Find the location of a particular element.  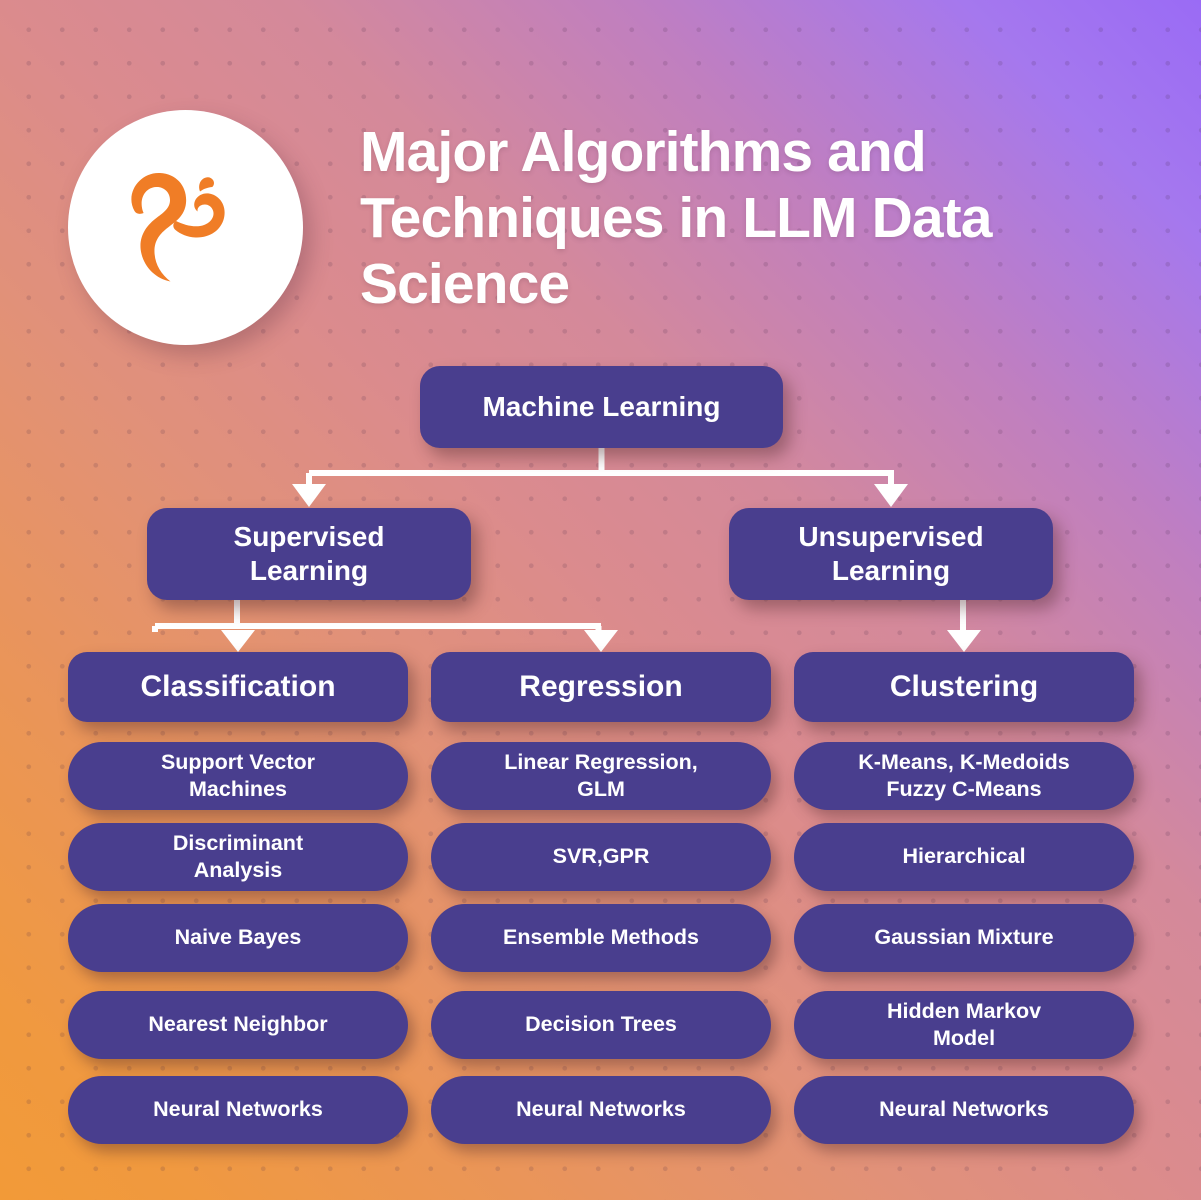

list-item: Nearest Neighbor is located at coordinates (238, 1025).